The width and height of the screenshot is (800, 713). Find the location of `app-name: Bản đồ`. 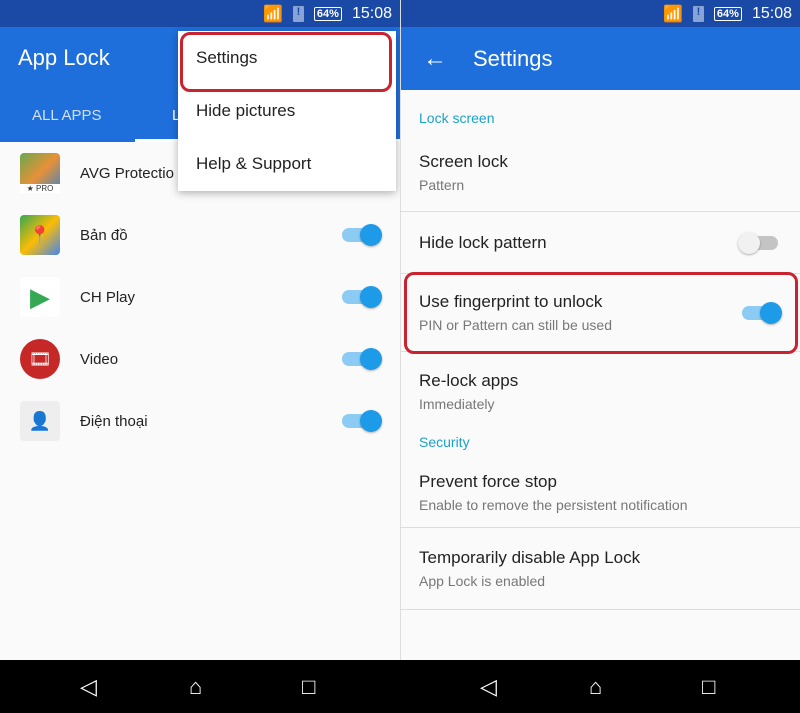

app-name: Bản đồ is located at coordinates (104, 235).